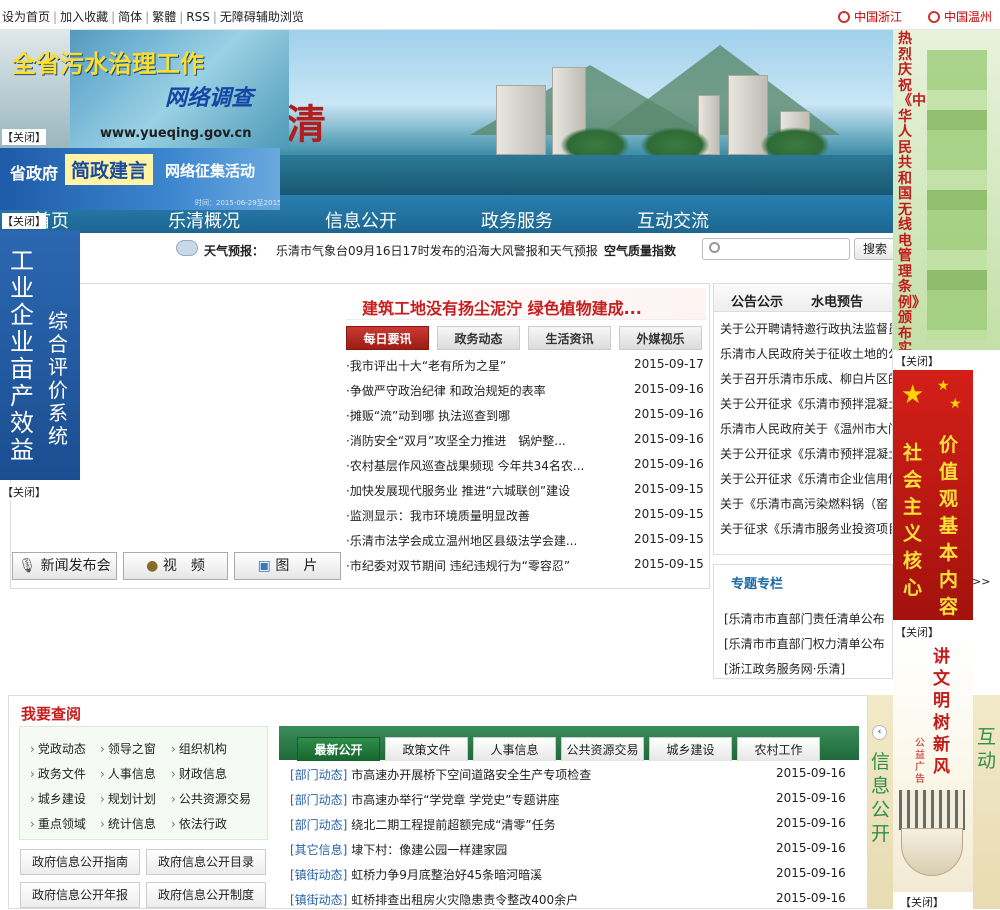 The height and width of the screenshot is (910, 1000). What do you see at coordinates (809, 618) in the screenshot?
I see `special-item: [乐清市市直部门责任清单公布` at bounding box center [809, 618].